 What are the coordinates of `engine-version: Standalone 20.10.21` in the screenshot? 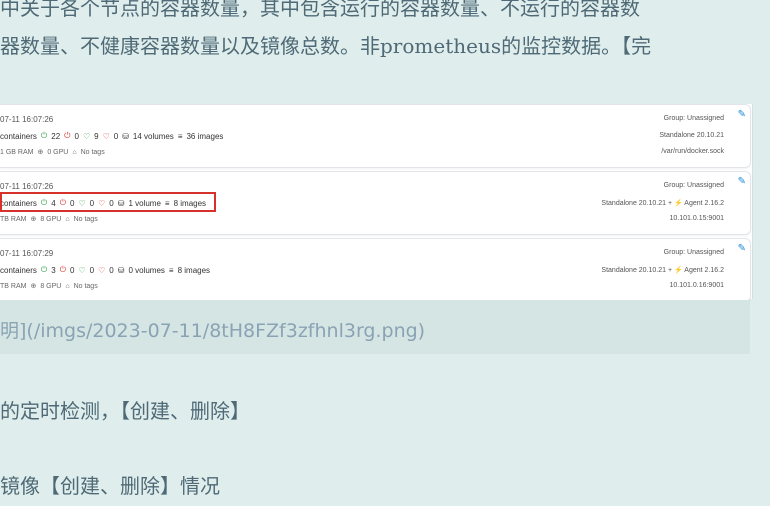 It's located at (691, 135).